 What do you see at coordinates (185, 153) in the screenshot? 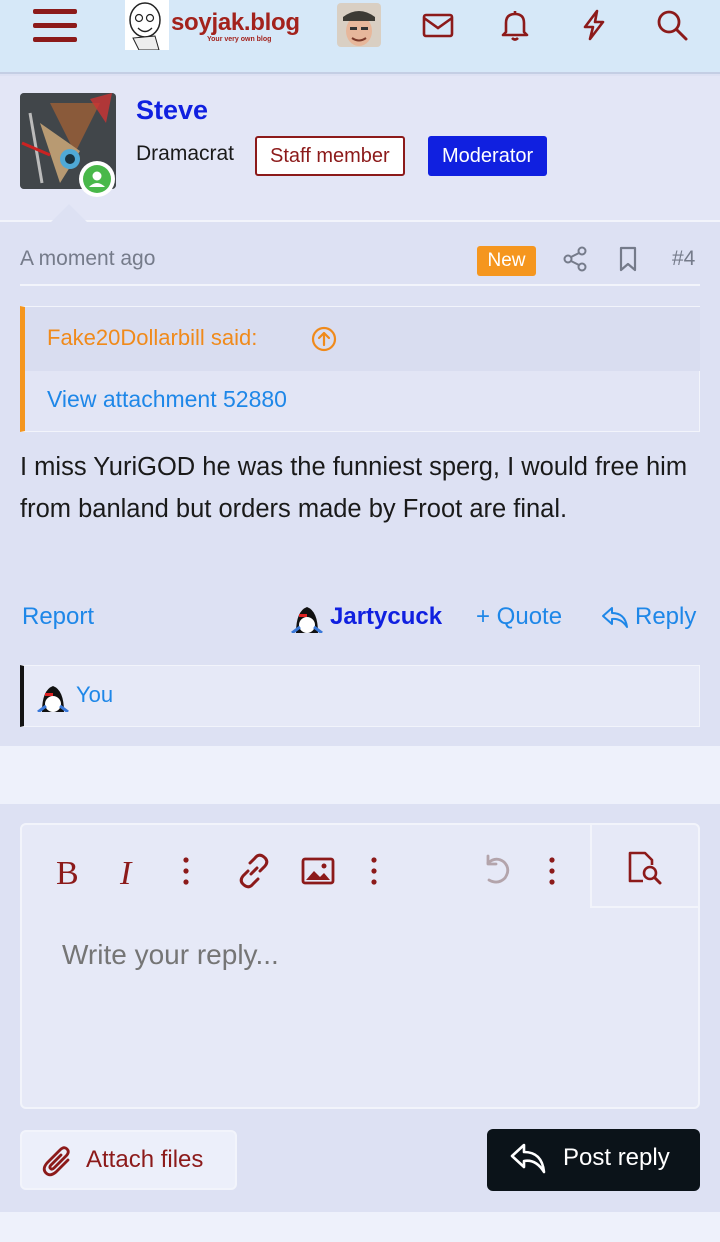
I see `author-title: Dramacrat` at bounding box center [185, 153].